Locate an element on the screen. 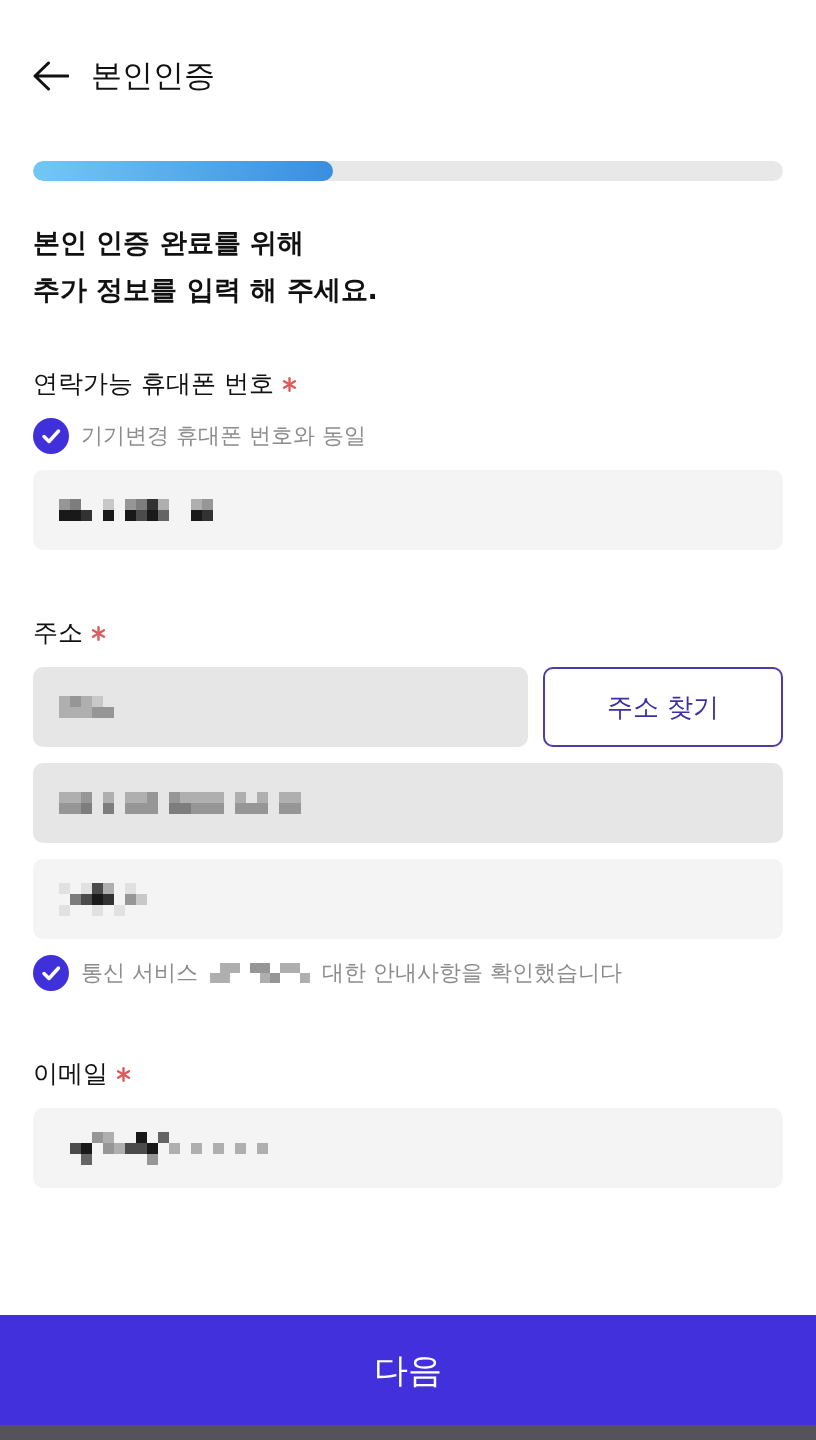 Image resolution: width=816 pixels, height=1440 pixels. page-title: 본인인증 is located at coordinates (153, 76).